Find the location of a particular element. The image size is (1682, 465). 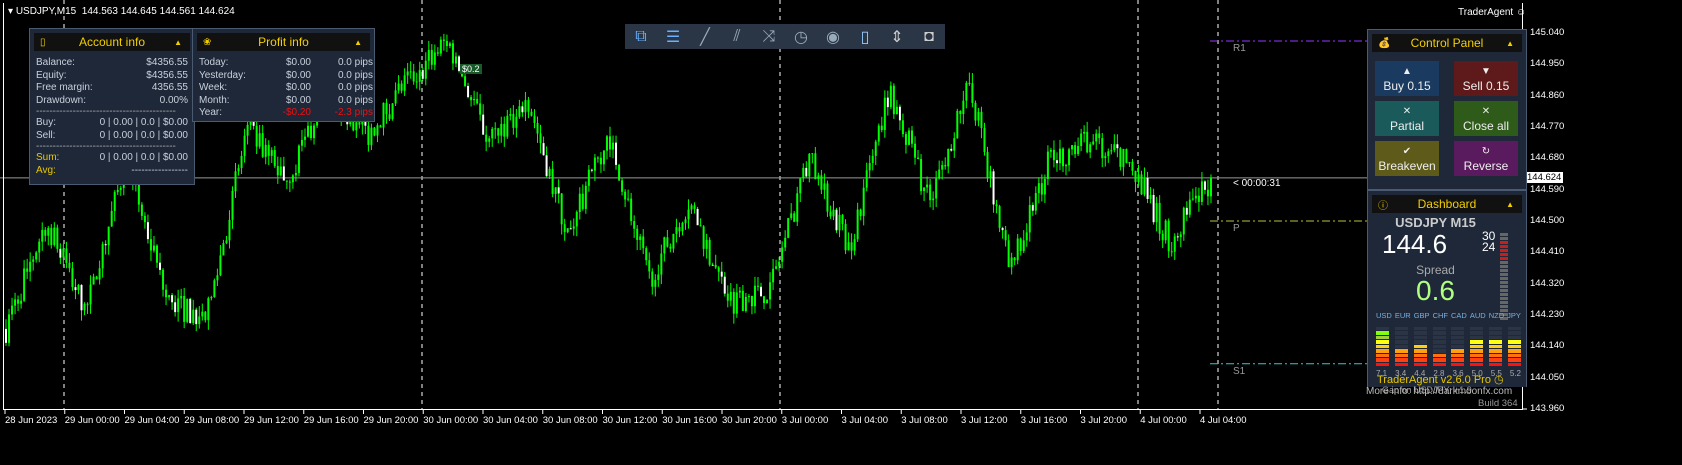

cell: $4356.55 is located at coordinates (167, 62).